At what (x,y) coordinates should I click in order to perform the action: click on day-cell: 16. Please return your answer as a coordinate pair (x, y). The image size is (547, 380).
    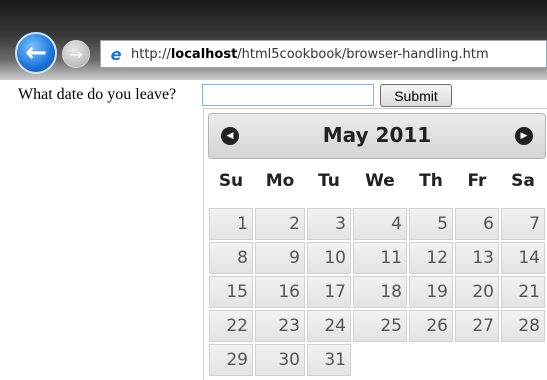
    Looking at the image, I should click on (280, 292).